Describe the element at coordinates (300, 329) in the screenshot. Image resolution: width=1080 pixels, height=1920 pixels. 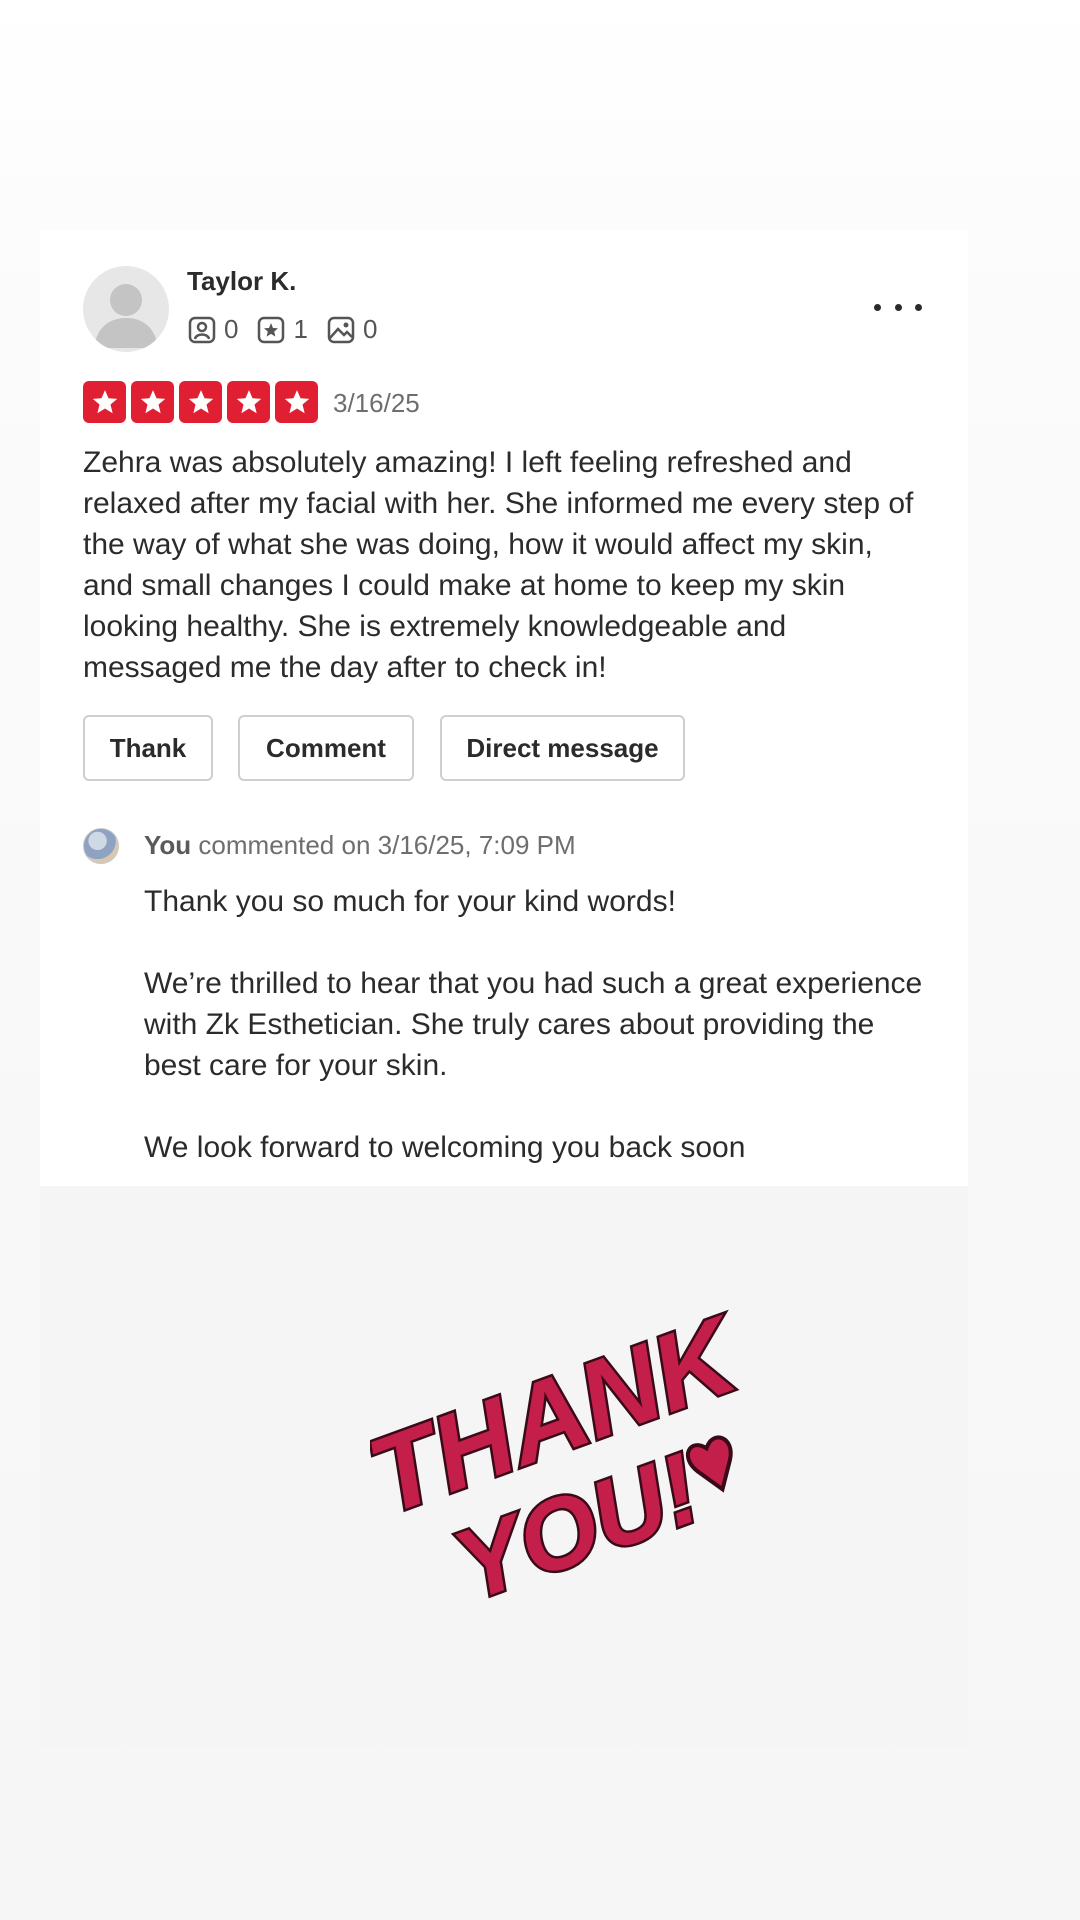
I see `reviews-count: 1` at that location.